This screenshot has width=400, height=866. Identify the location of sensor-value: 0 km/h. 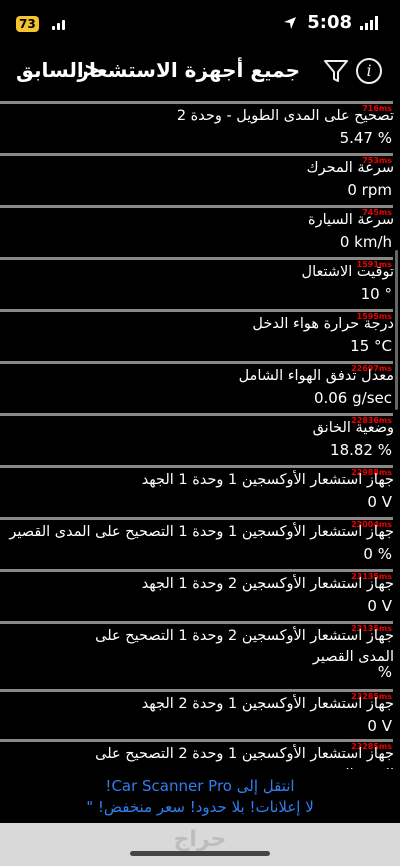
(365, 242).